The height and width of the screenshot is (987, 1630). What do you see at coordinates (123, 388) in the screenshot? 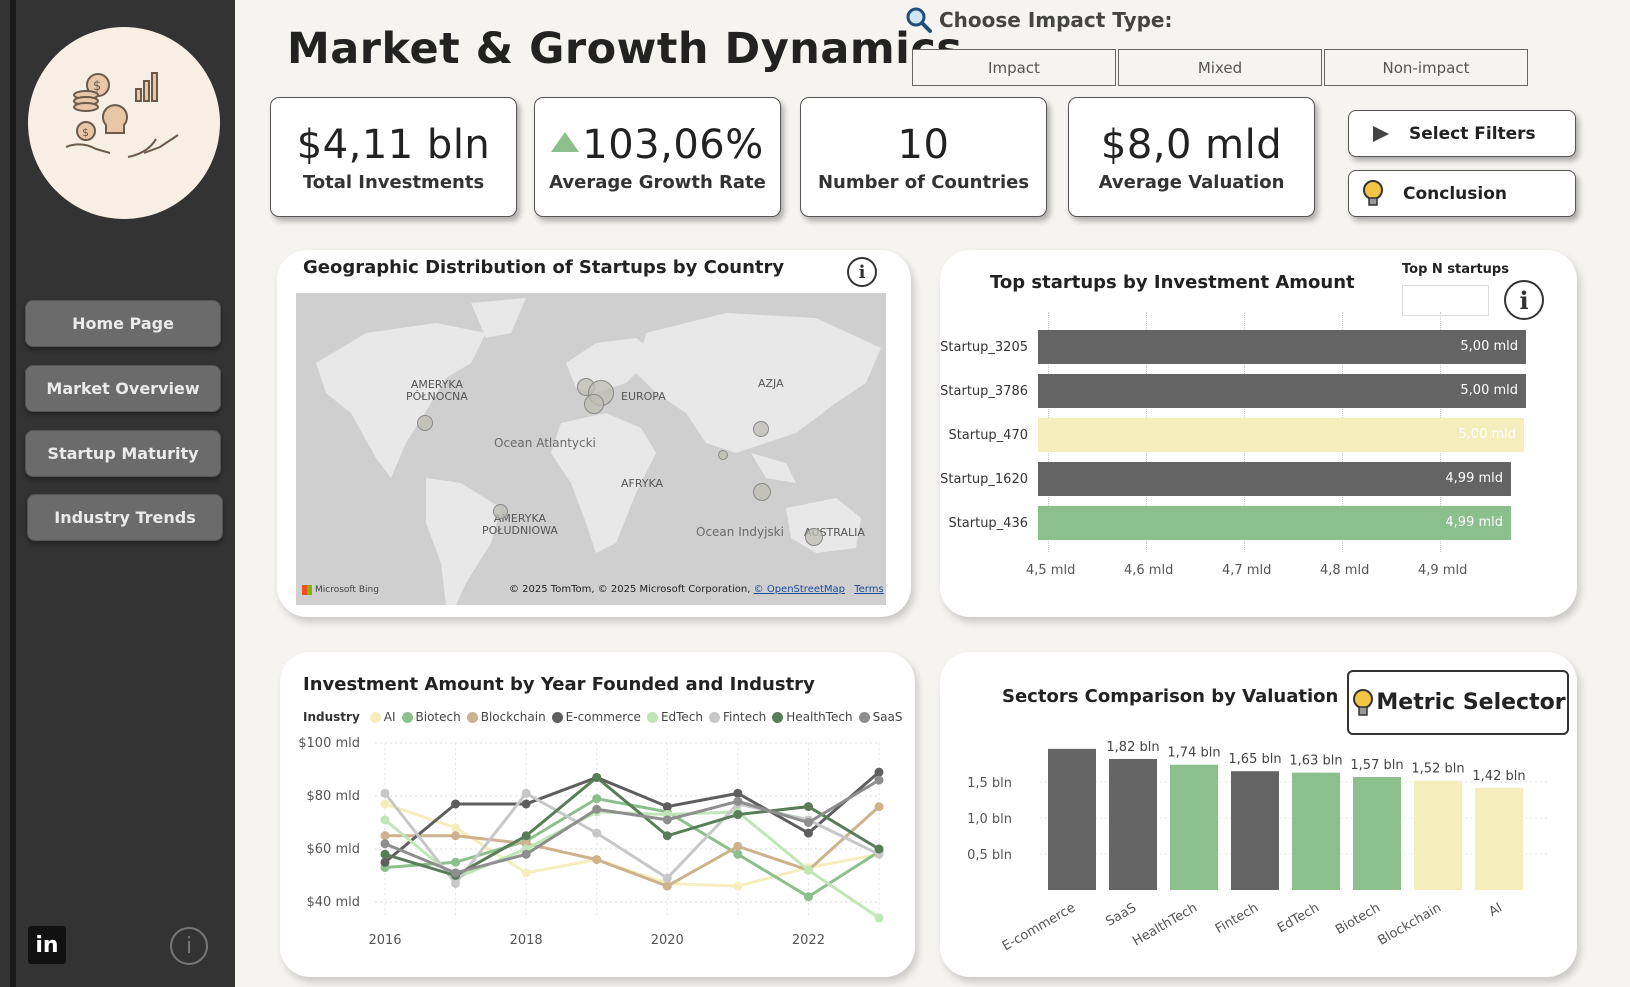
I see `nav-market-overview: Market Overview` at bounding box center [123, 388].